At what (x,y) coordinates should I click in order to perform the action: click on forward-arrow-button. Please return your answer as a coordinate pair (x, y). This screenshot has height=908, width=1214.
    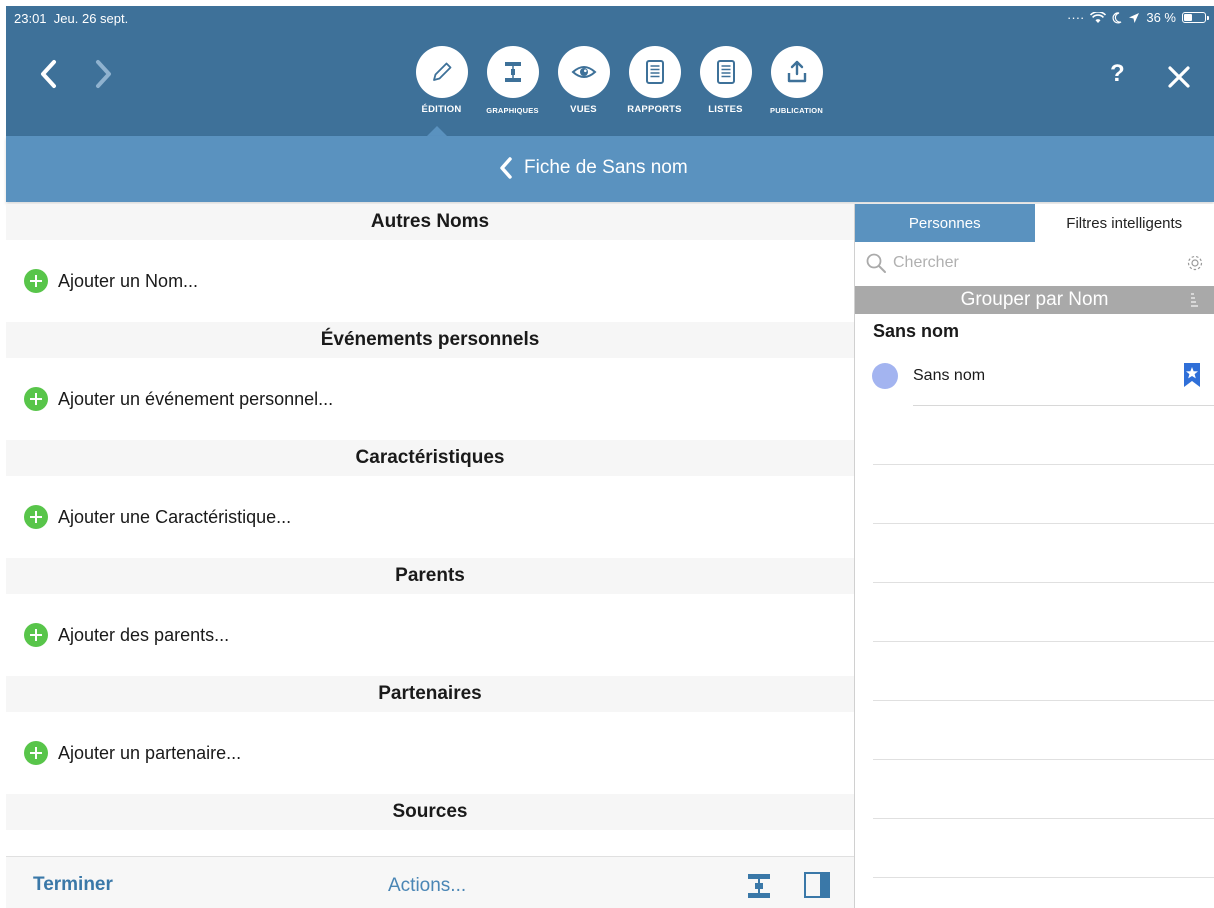
    Looking at the image, I should click on (103, 74).